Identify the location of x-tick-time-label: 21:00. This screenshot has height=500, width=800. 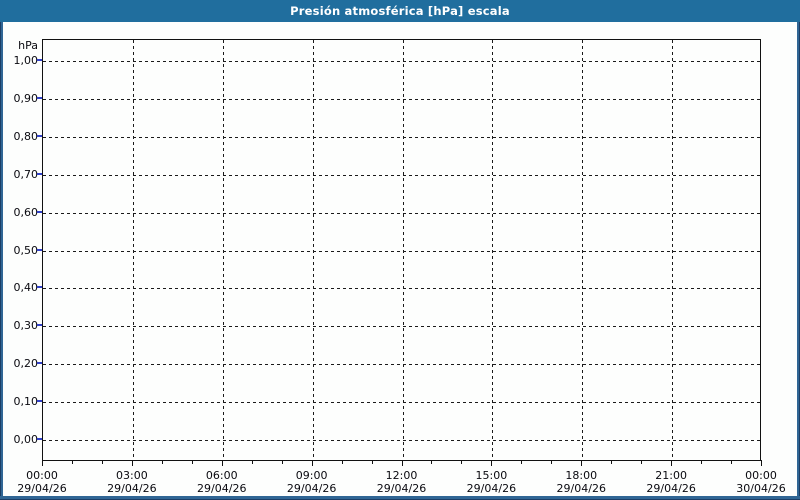
(671, 475).